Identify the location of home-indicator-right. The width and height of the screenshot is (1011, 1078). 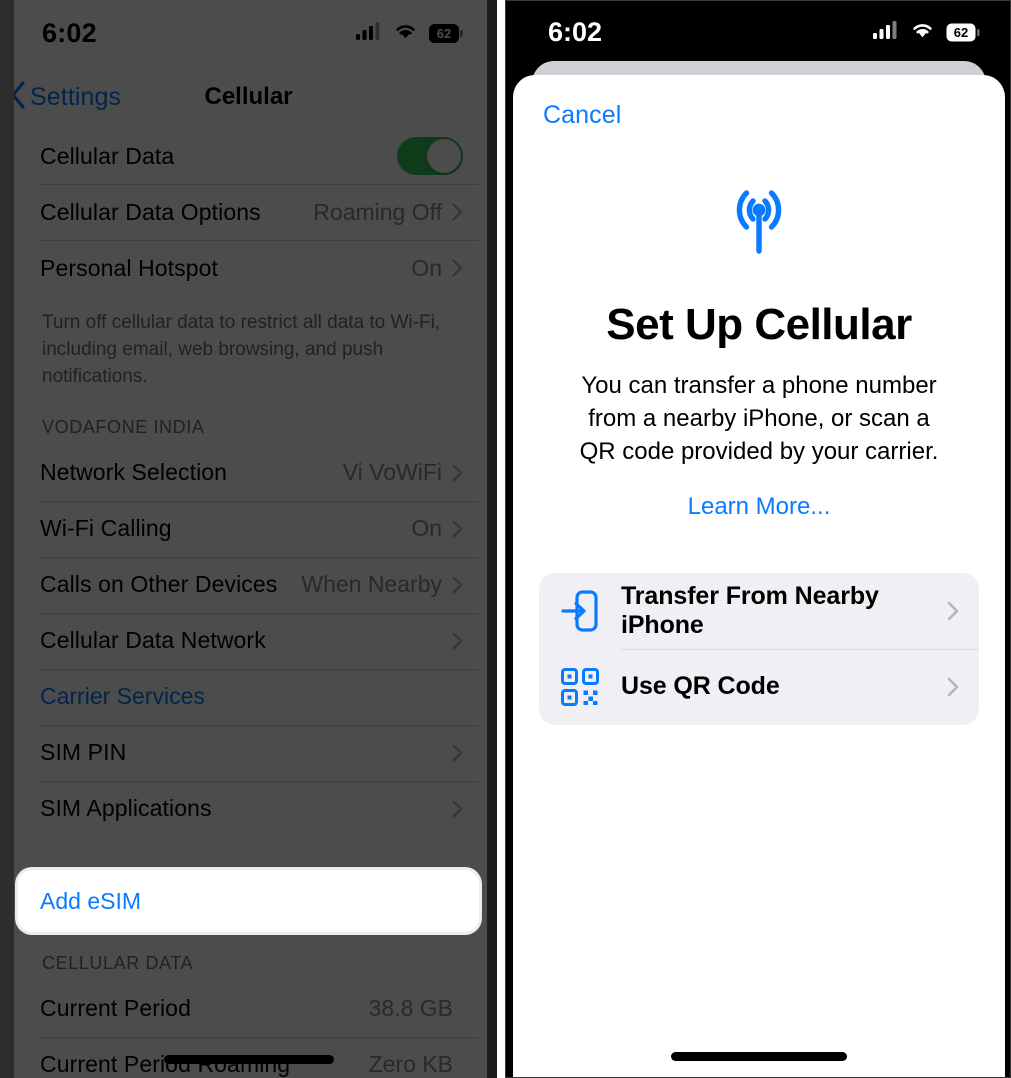
(759, 1056).